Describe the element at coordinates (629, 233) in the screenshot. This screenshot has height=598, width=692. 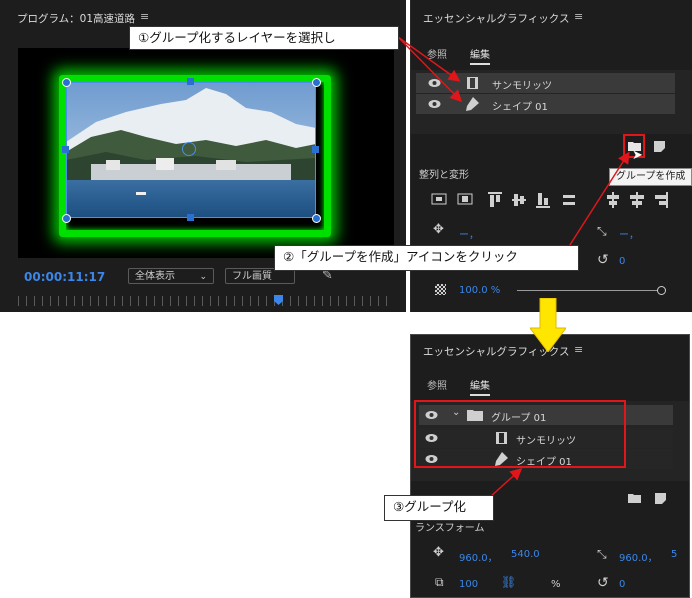
I see `scale-value: ー，` at that location.